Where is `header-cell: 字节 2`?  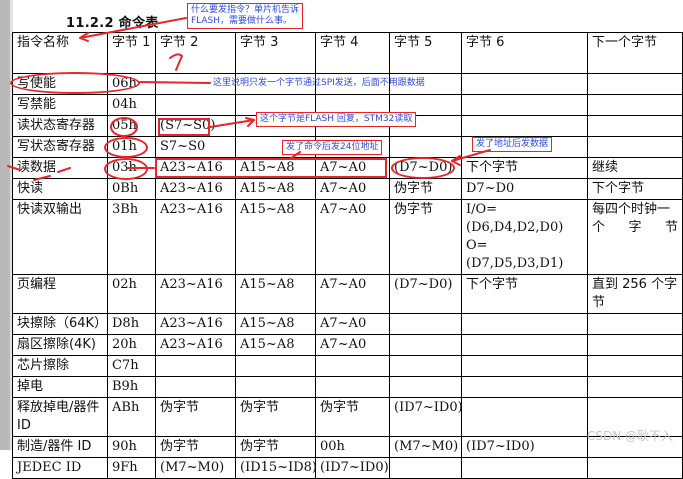 header-cell: 字节 2 is located at coordinates (195, 53).